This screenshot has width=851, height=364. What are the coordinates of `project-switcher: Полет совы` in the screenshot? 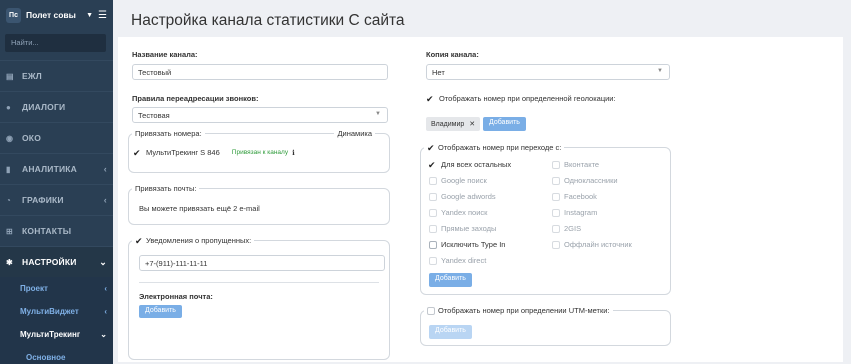 It's located at (53, 15).